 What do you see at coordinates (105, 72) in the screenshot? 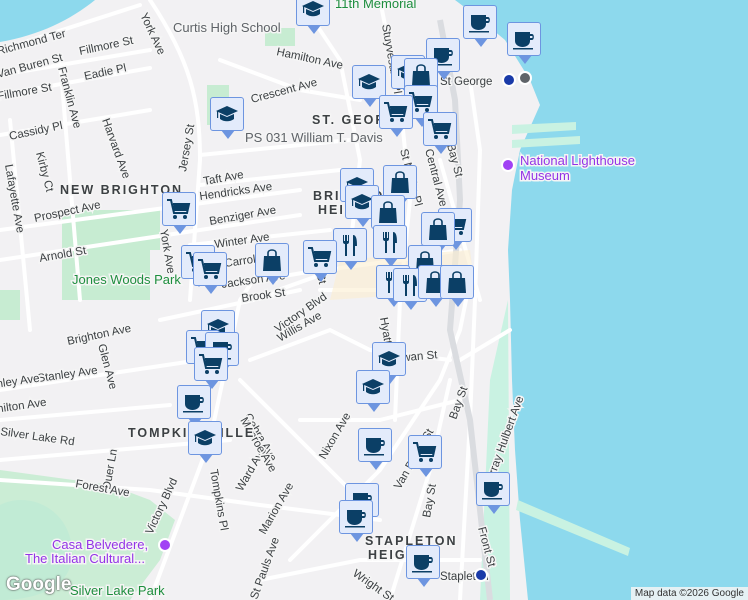
I see `street-label: Eadie Pl` at bounding box center [105, 72].